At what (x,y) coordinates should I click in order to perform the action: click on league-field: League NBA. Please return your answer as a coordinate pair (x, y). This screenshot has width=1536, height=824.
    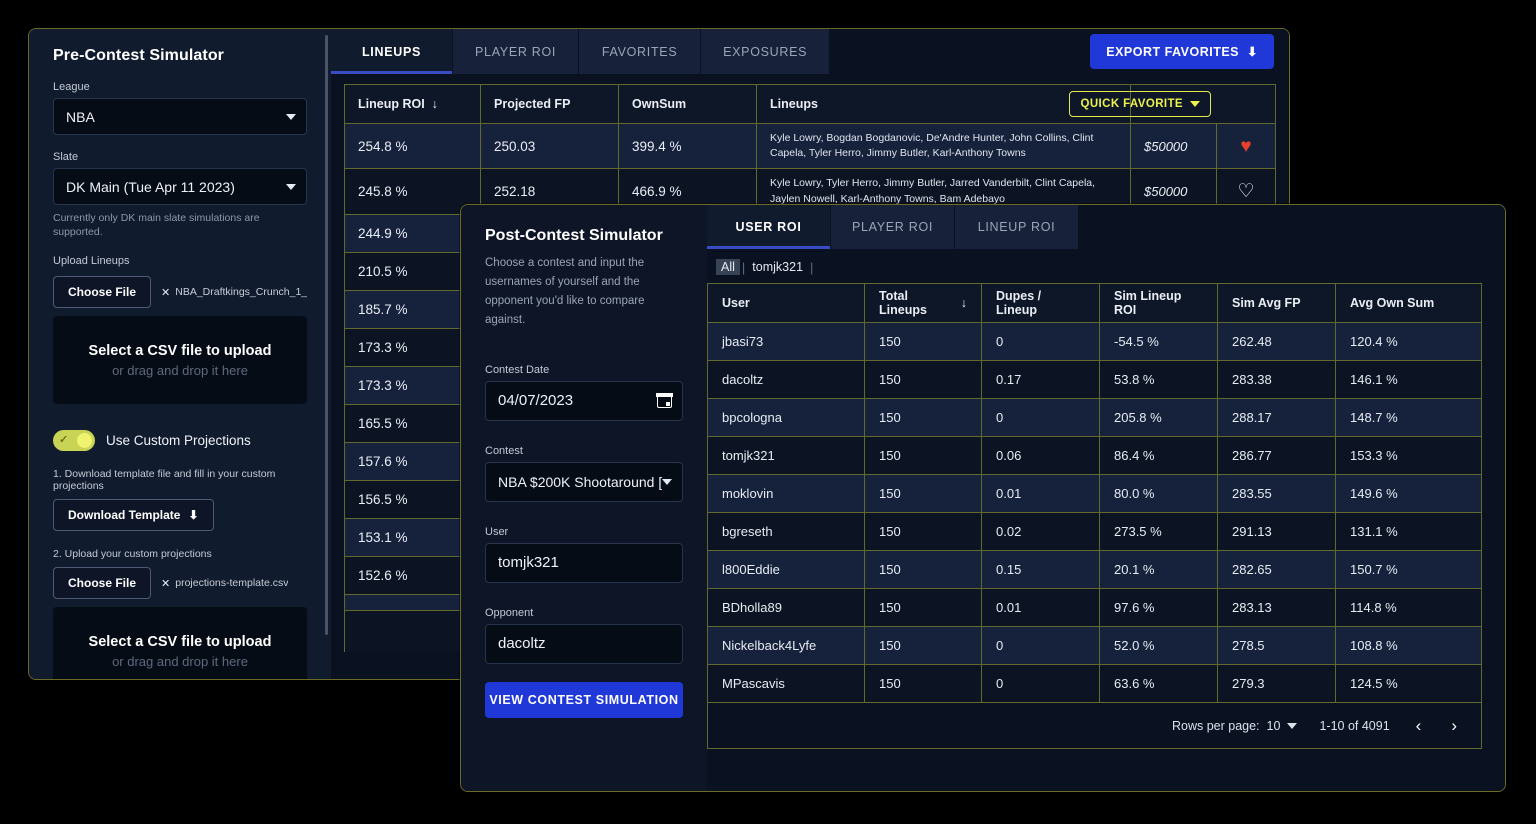
    Looking at the image, I should click on (180, 108).